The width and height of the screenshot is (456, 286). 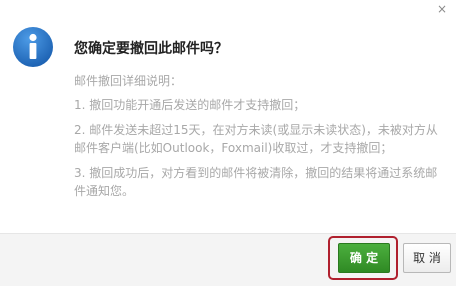 What do you see at coordinates (151, 49) in the screenshot?
I see `dialog-title: 您确定要撤回此邮件吗？` at bounding box center [151, 49].